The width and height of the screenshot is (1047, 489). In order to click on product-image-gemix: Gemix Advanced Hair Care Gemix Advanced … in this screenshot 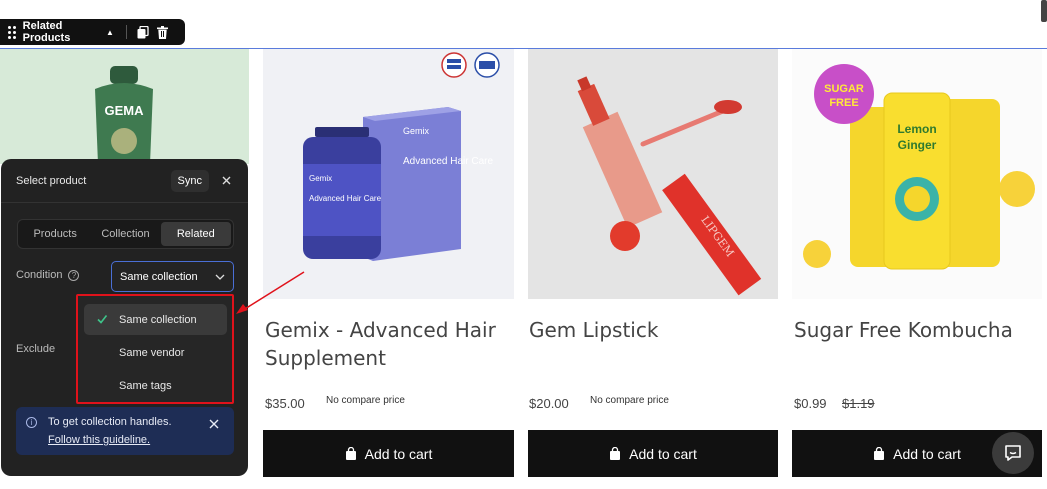, I will do `click(388, 174)`.